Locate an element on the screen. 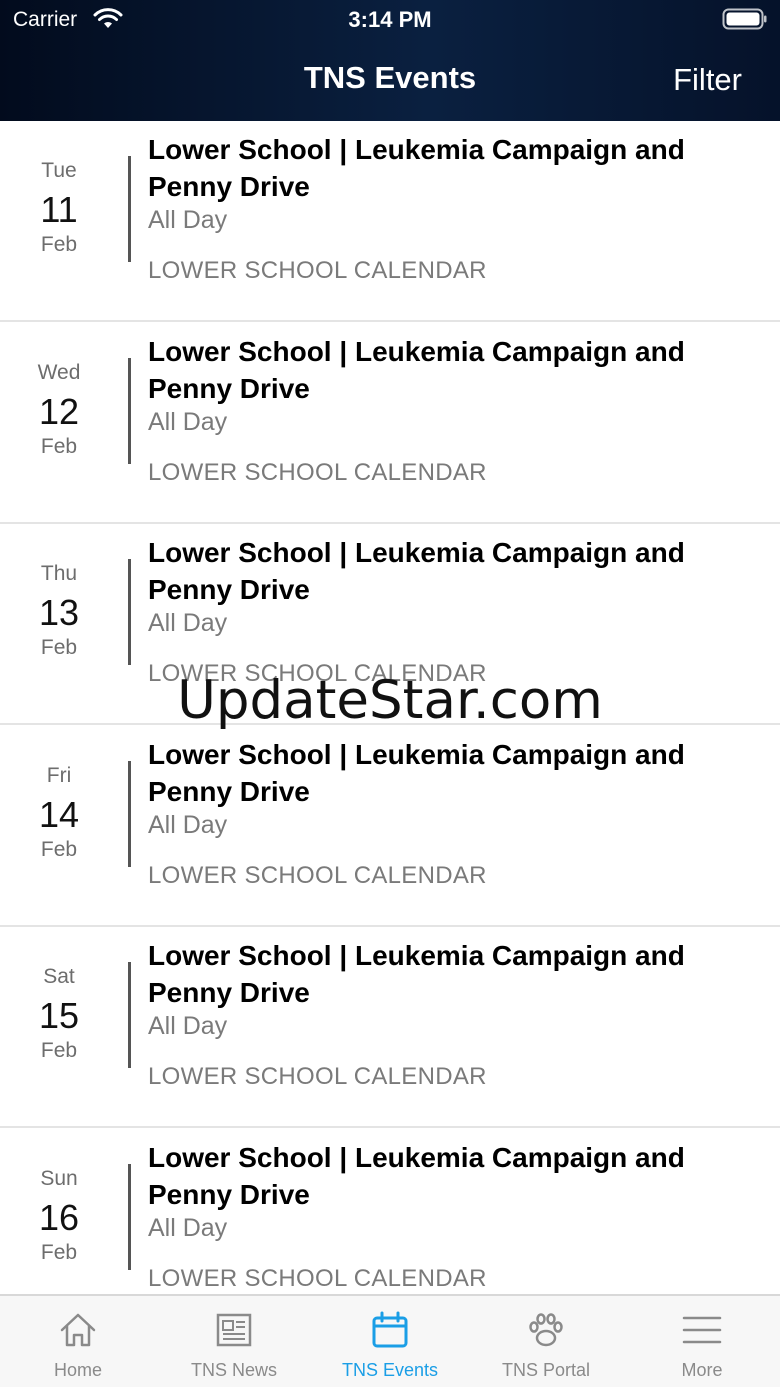 Image resolution: width=780 pixels, height=1389 pixels. home-icon is located at coordinates (78, 1330).